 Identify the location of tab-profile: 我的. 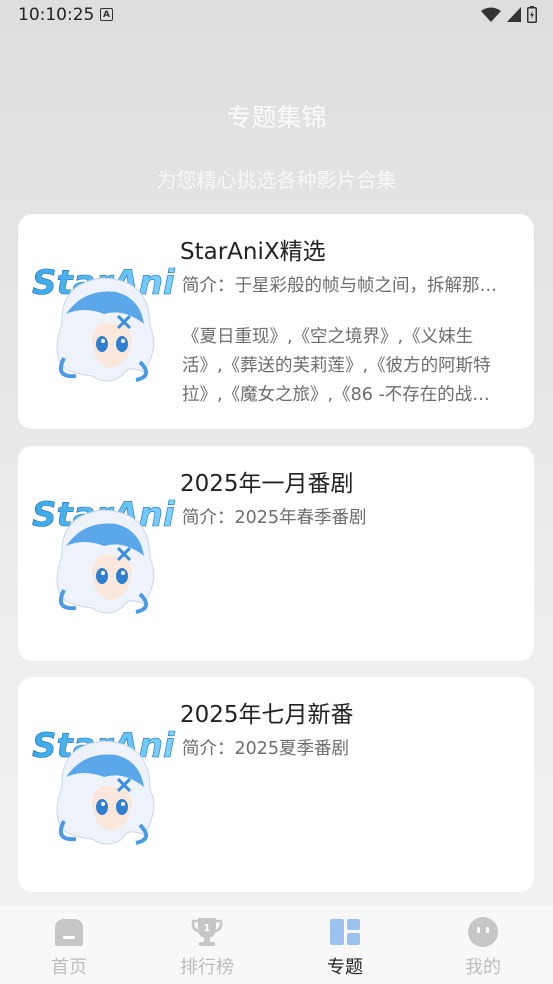
(483, 945).